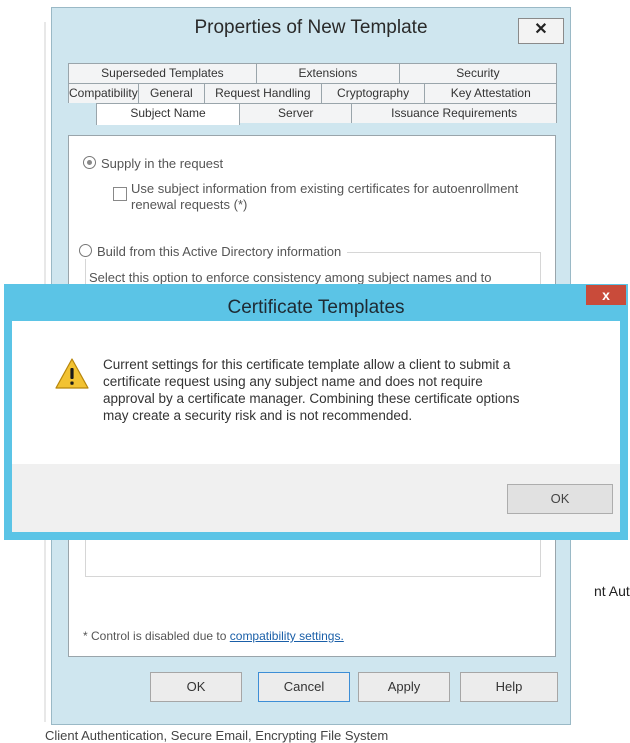 The image size is (630, 743). What do you see at coordinates (85, 250) in the screenshot?
I see `build-radio` at bounding box center [85, 250].